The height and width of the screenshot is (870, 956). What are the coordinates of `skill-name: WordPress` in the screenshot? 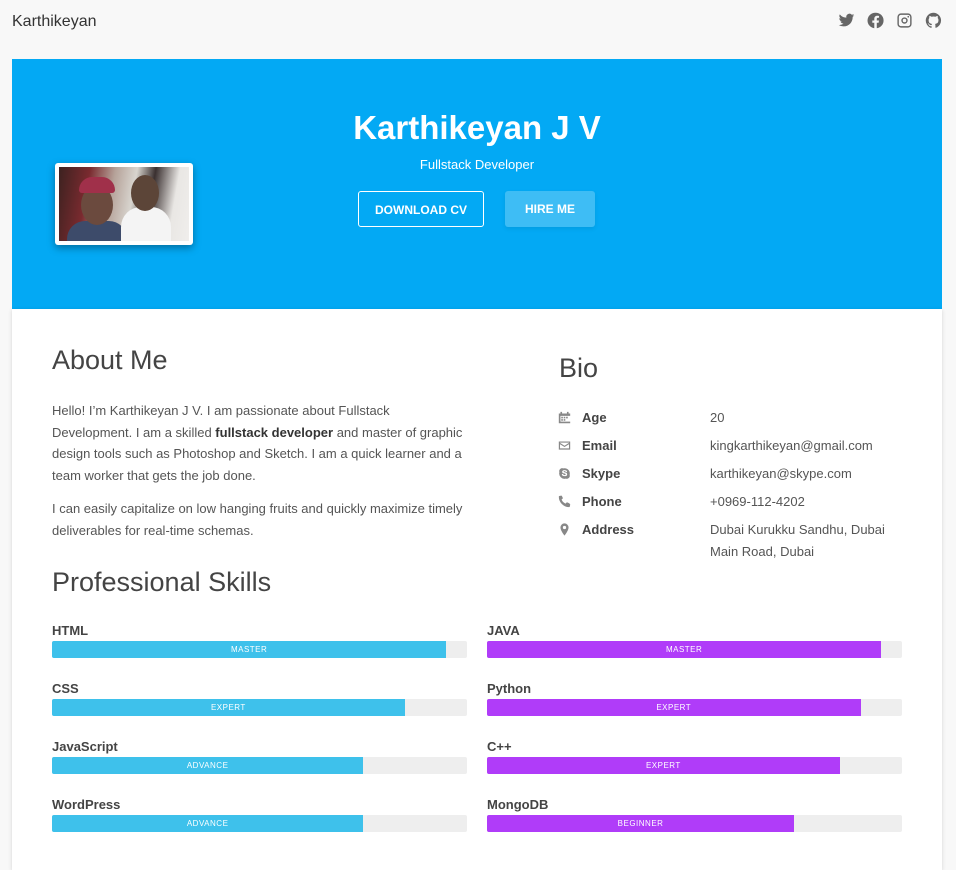 It's located at (86, 804).